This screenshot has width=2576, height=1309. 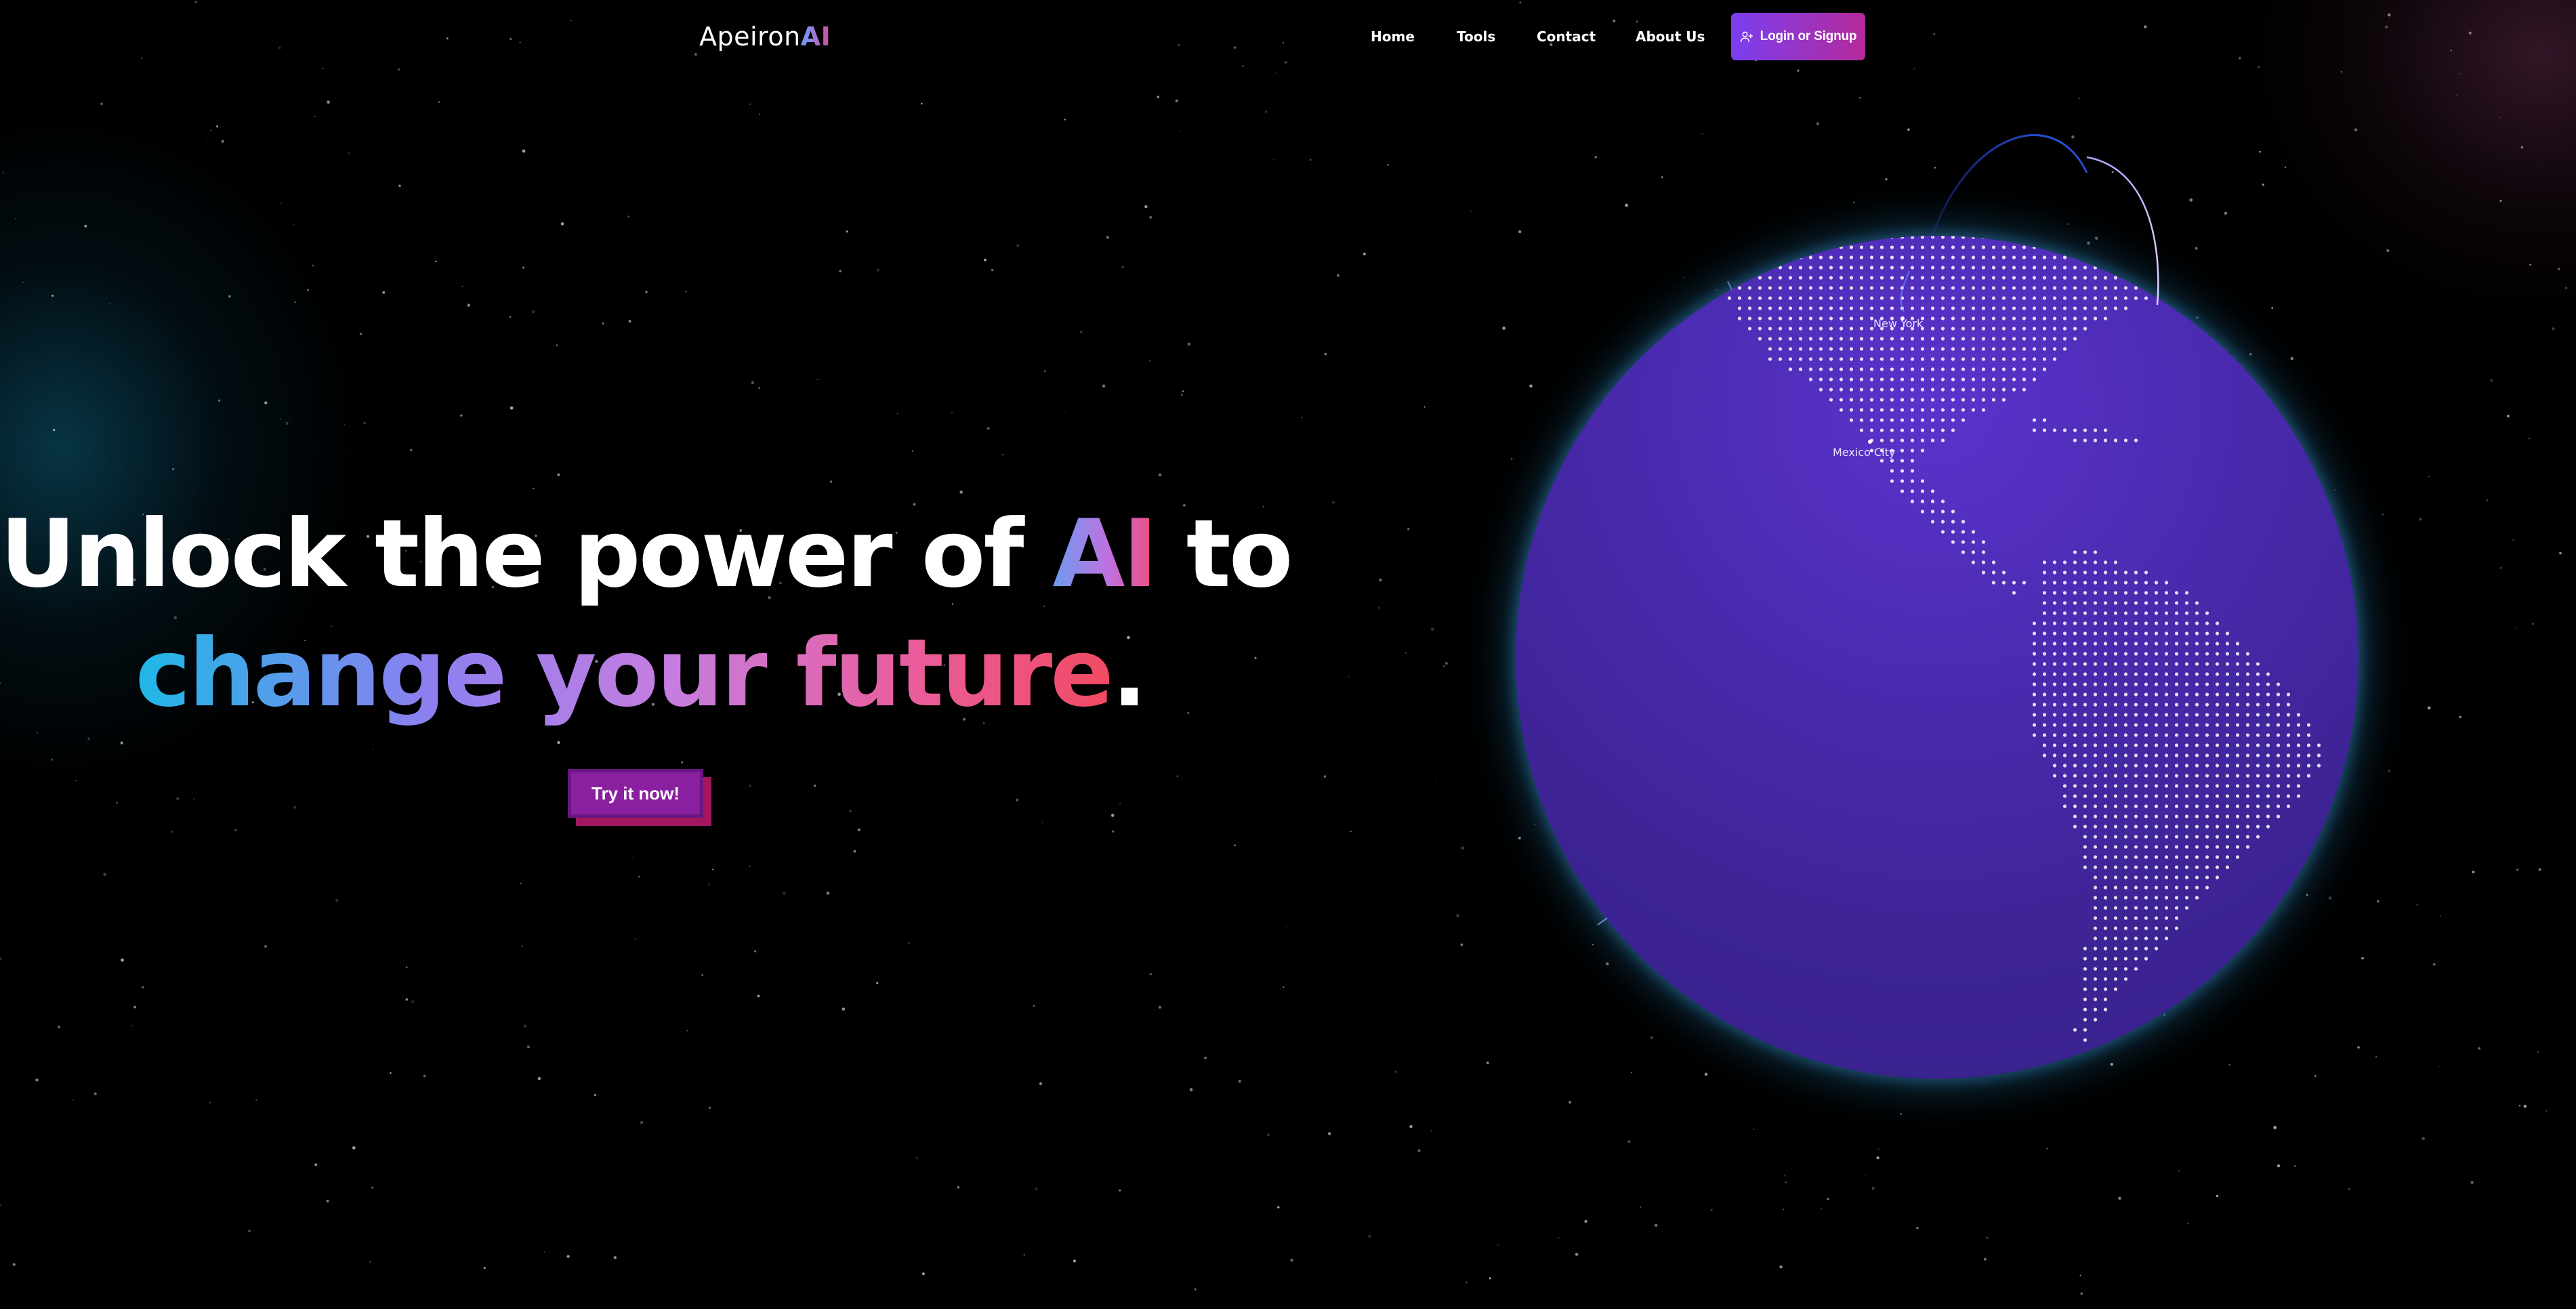 I want to click on site-logo: ApeironAI, so click(x=765, y=36).